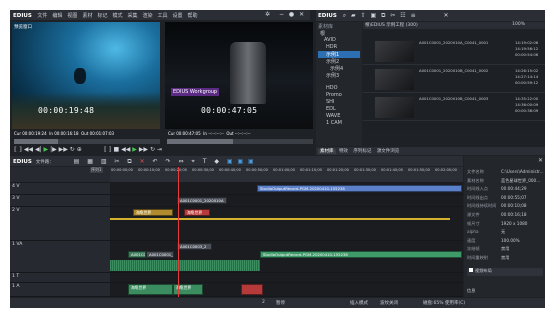 This screenshot has height=318, width=553. What do you see at coordinates (359, 188) in the screenshot?
I see `studio-clip: StudioOutputRecord-PGM-20200410-155238` at bounding box center [359, 188].